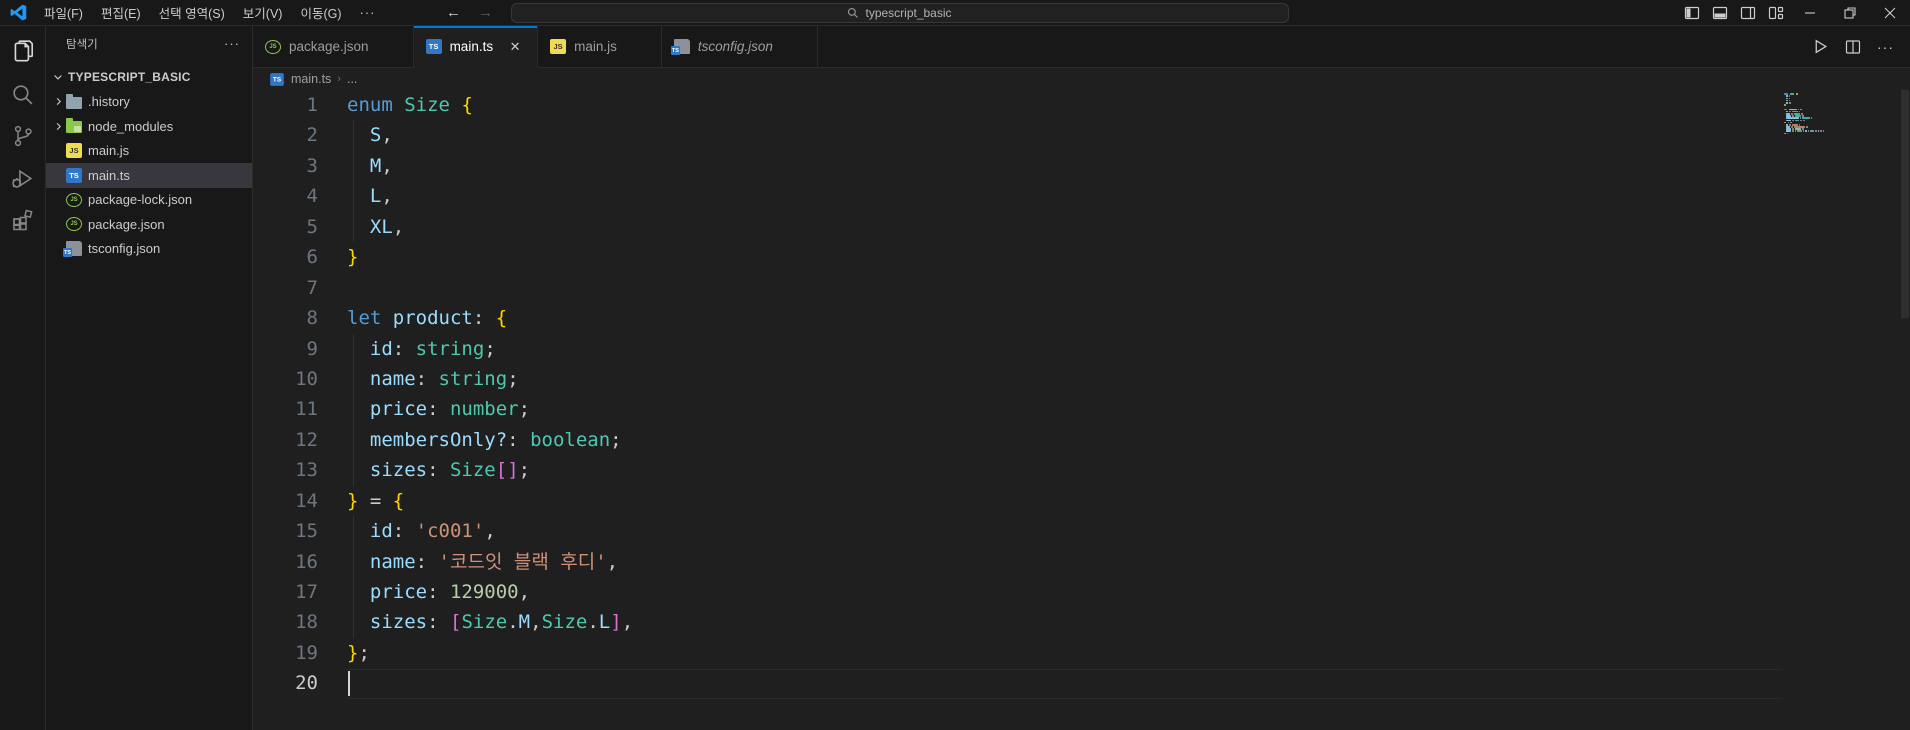  What do you see at coordinates (121, 14) in the screenshot?
I see `menu-item: 편집(E)` at bounding box center [121, 14].